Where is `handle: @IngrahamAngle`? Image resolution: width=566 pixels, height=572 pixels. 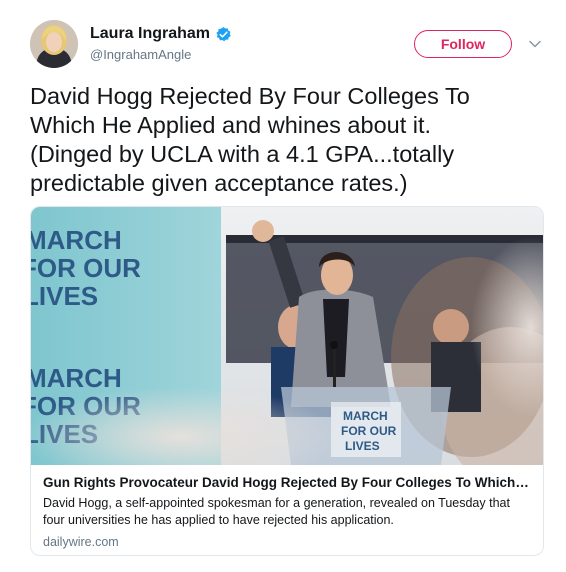
handle: @IngrahamAngle is located at coordinates (161, 54).